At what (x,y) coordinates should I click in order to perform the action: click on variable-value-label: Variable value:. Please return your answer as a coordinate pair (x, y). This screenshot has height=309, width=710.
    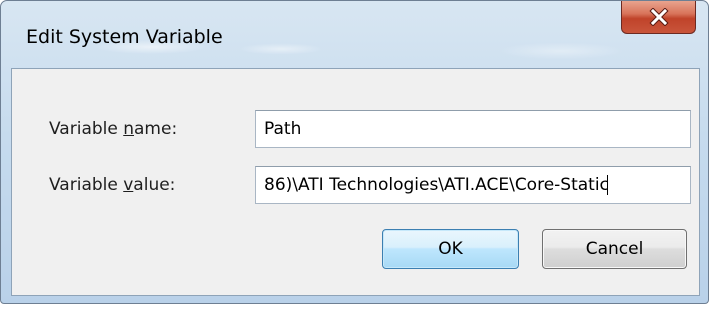
    Looking at the image, I should click on (112, 185).